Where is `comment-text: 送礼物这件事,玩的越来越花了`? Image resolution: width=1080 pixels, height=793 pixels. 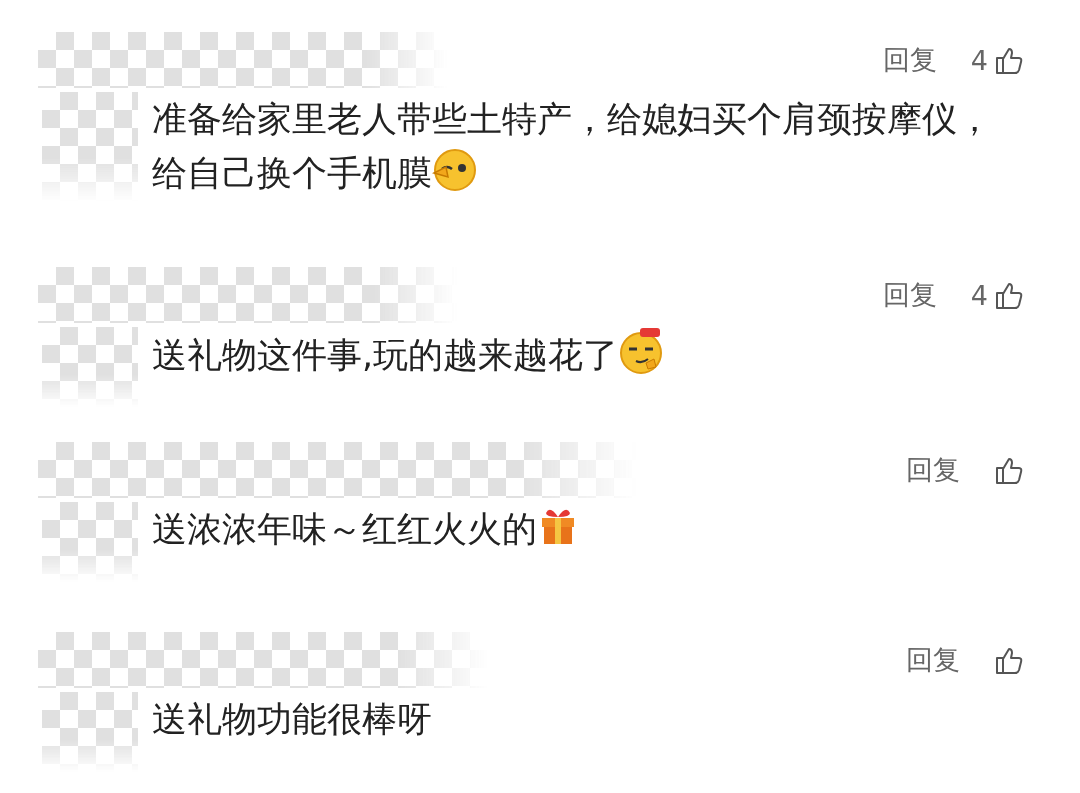 comment-text: 送礼物这件事,玩的越来越花了 is located at coordinates (421, 354).